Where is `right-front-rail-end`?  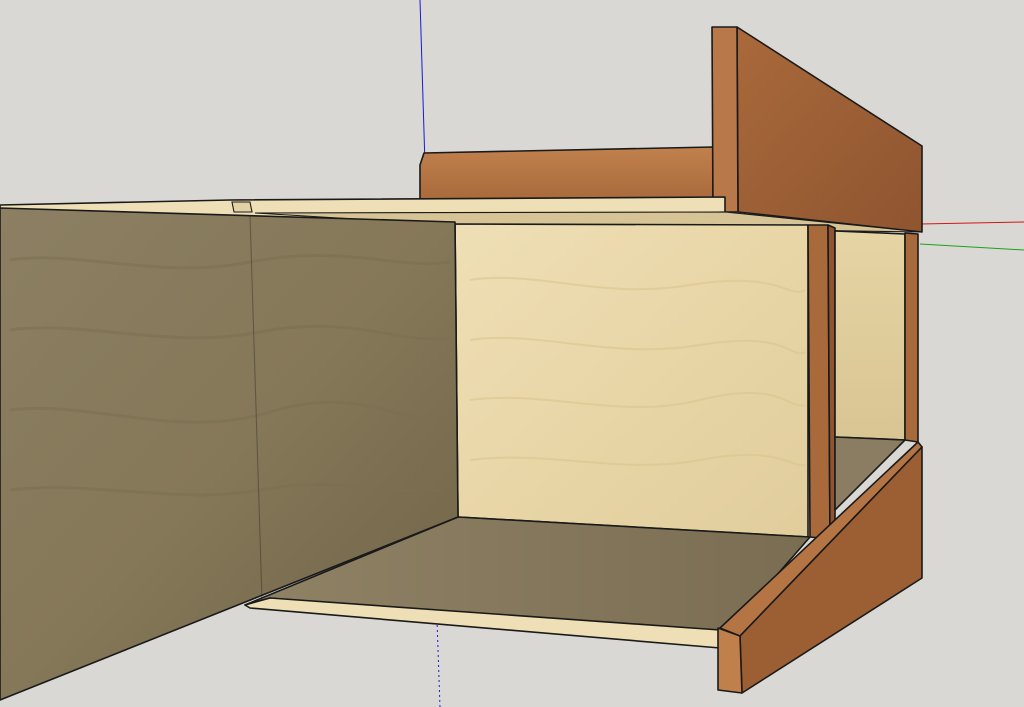
right-front-rail-end is located at coordinates (730, 660).